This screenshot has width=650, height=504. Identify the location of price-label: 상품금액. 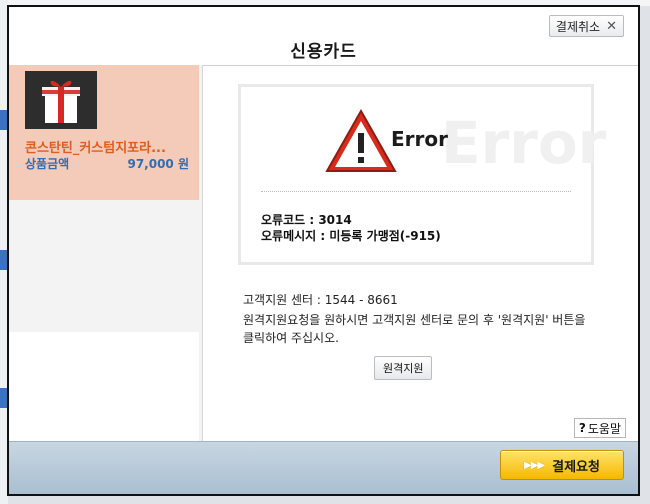
(47, 164).